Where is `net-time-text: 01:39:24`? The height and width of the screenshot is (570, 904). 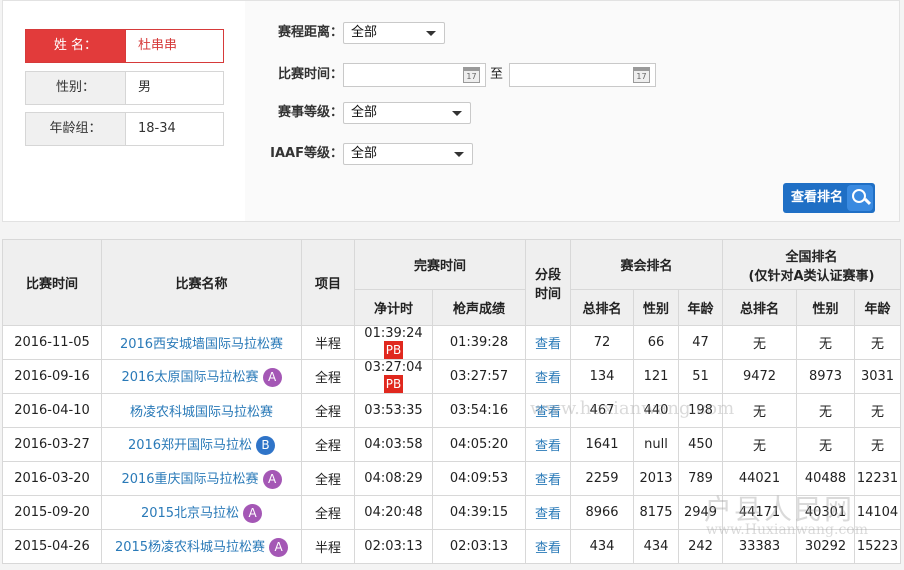 net-time-text: 01:39:24 is located at coordinates (393, 333).